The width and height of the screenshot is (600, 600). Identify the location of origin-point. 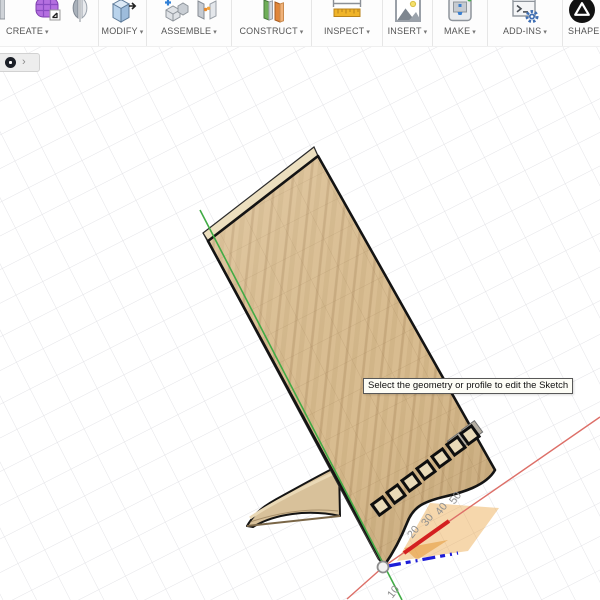
(383, 567).